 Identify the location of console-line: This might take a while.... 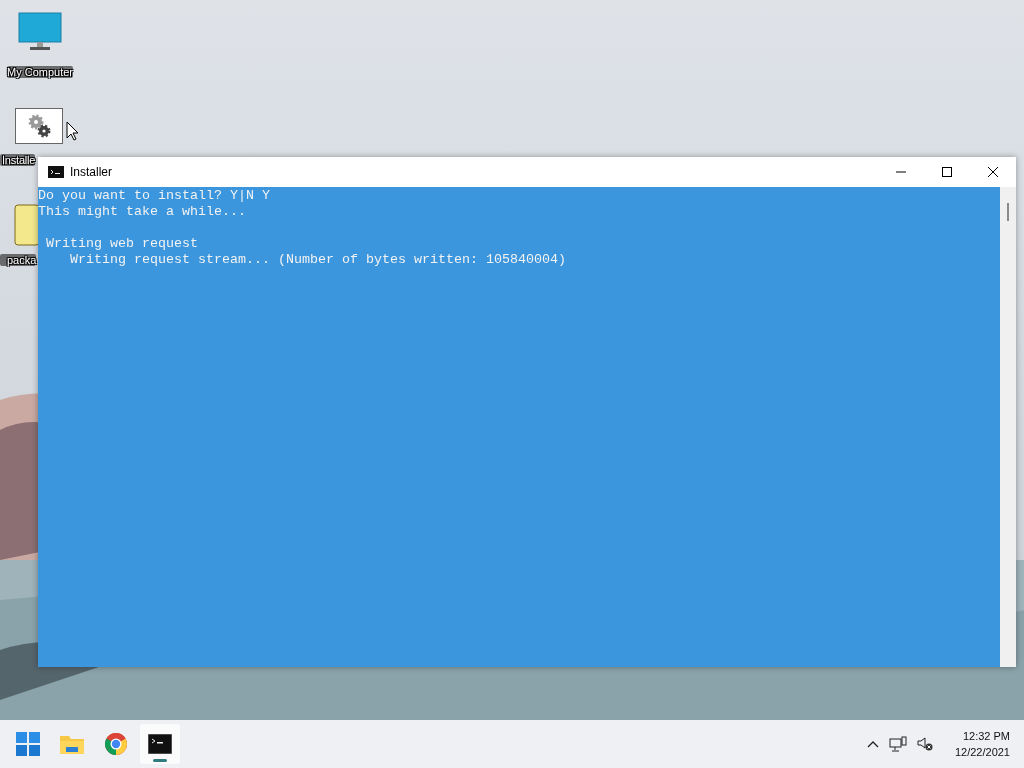
(142, 212).